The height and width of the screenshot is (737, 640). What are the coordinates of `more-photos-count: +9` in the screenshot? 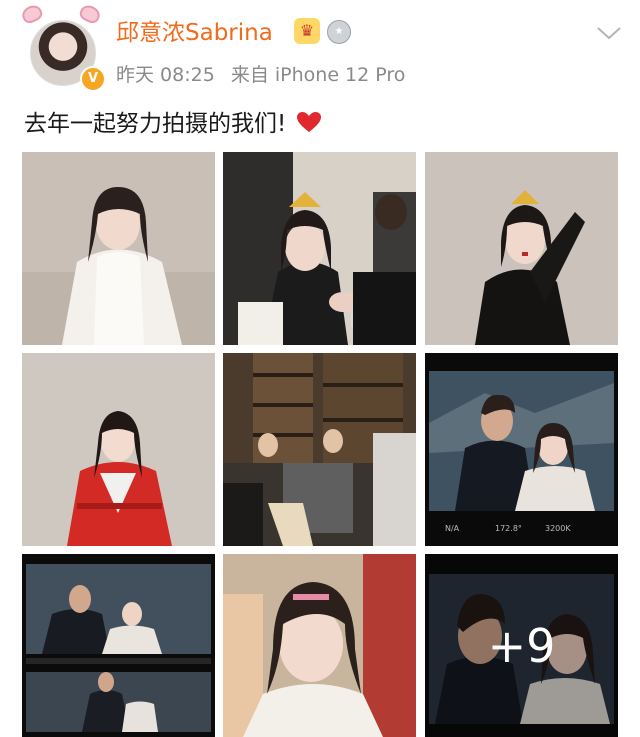 It's located at (521, 645).